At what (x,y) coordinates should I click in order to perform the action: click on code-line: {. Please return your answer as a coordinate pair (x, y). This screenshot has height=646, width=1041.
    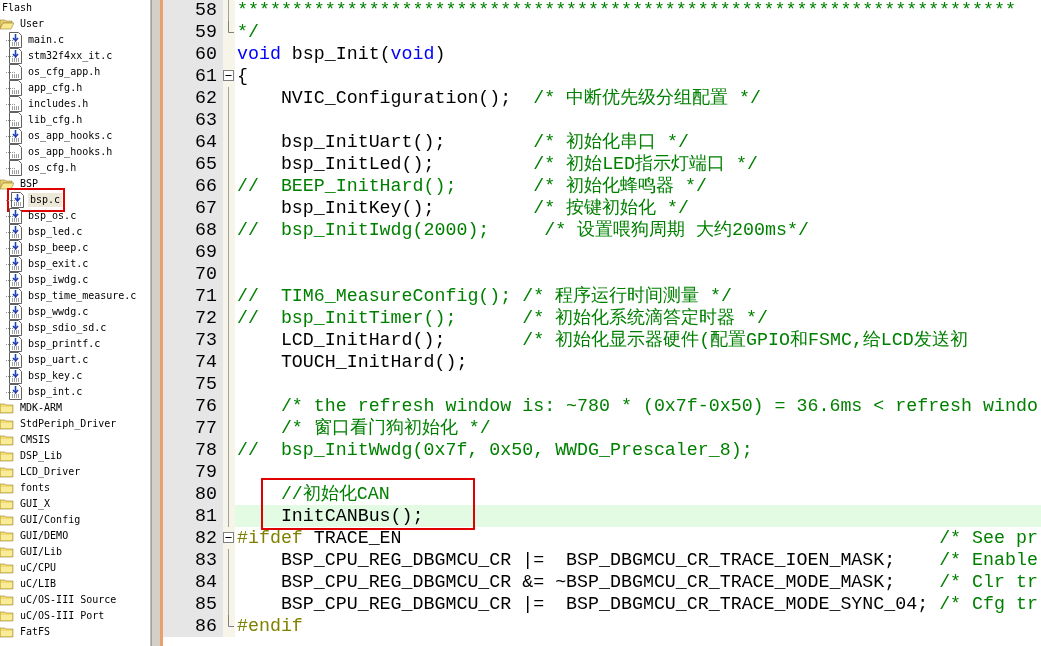
    Looking at the image, I should click on (242, 76).